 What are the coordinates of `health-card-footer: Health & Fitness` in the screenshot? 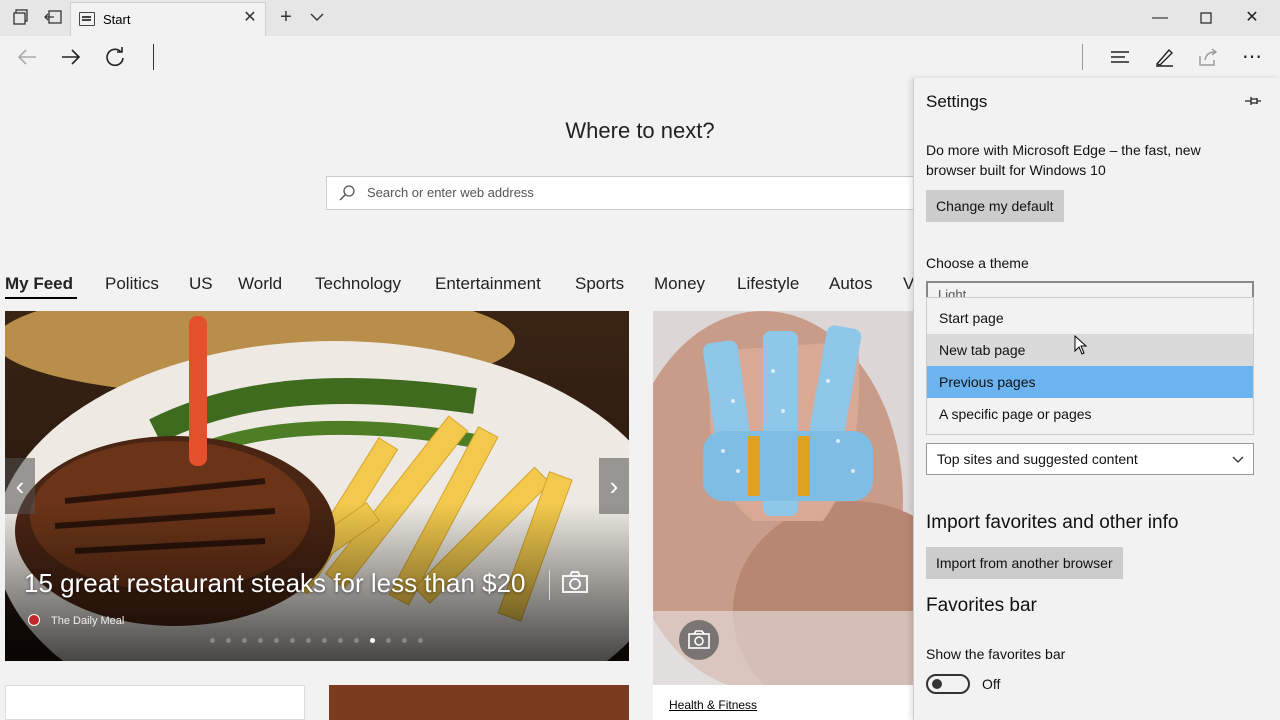 It's located at (784, 702).